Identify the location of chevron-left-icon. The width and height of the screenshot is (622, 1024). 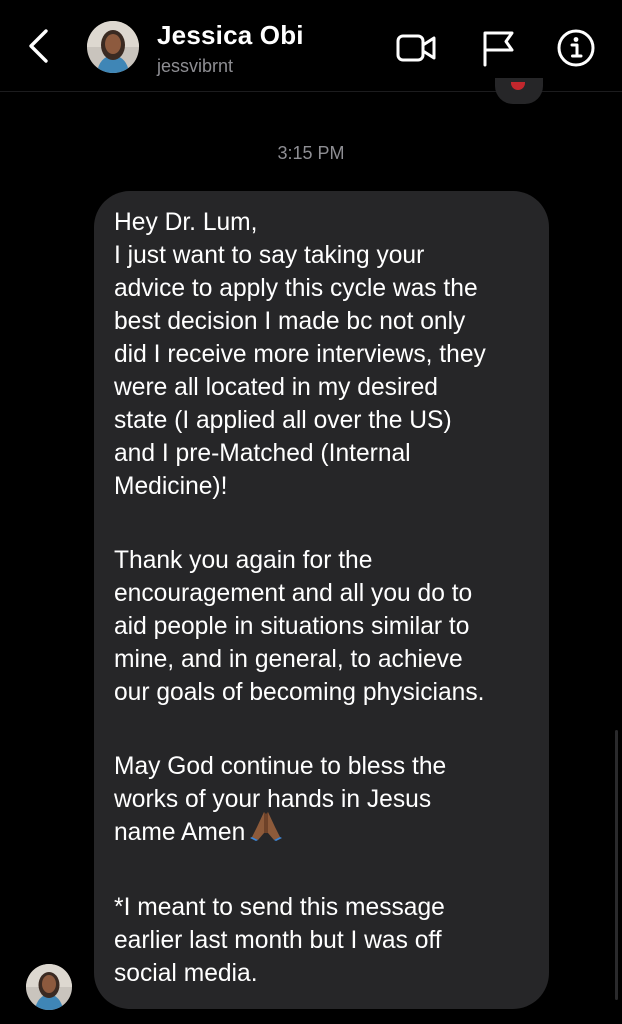
(38, 46).